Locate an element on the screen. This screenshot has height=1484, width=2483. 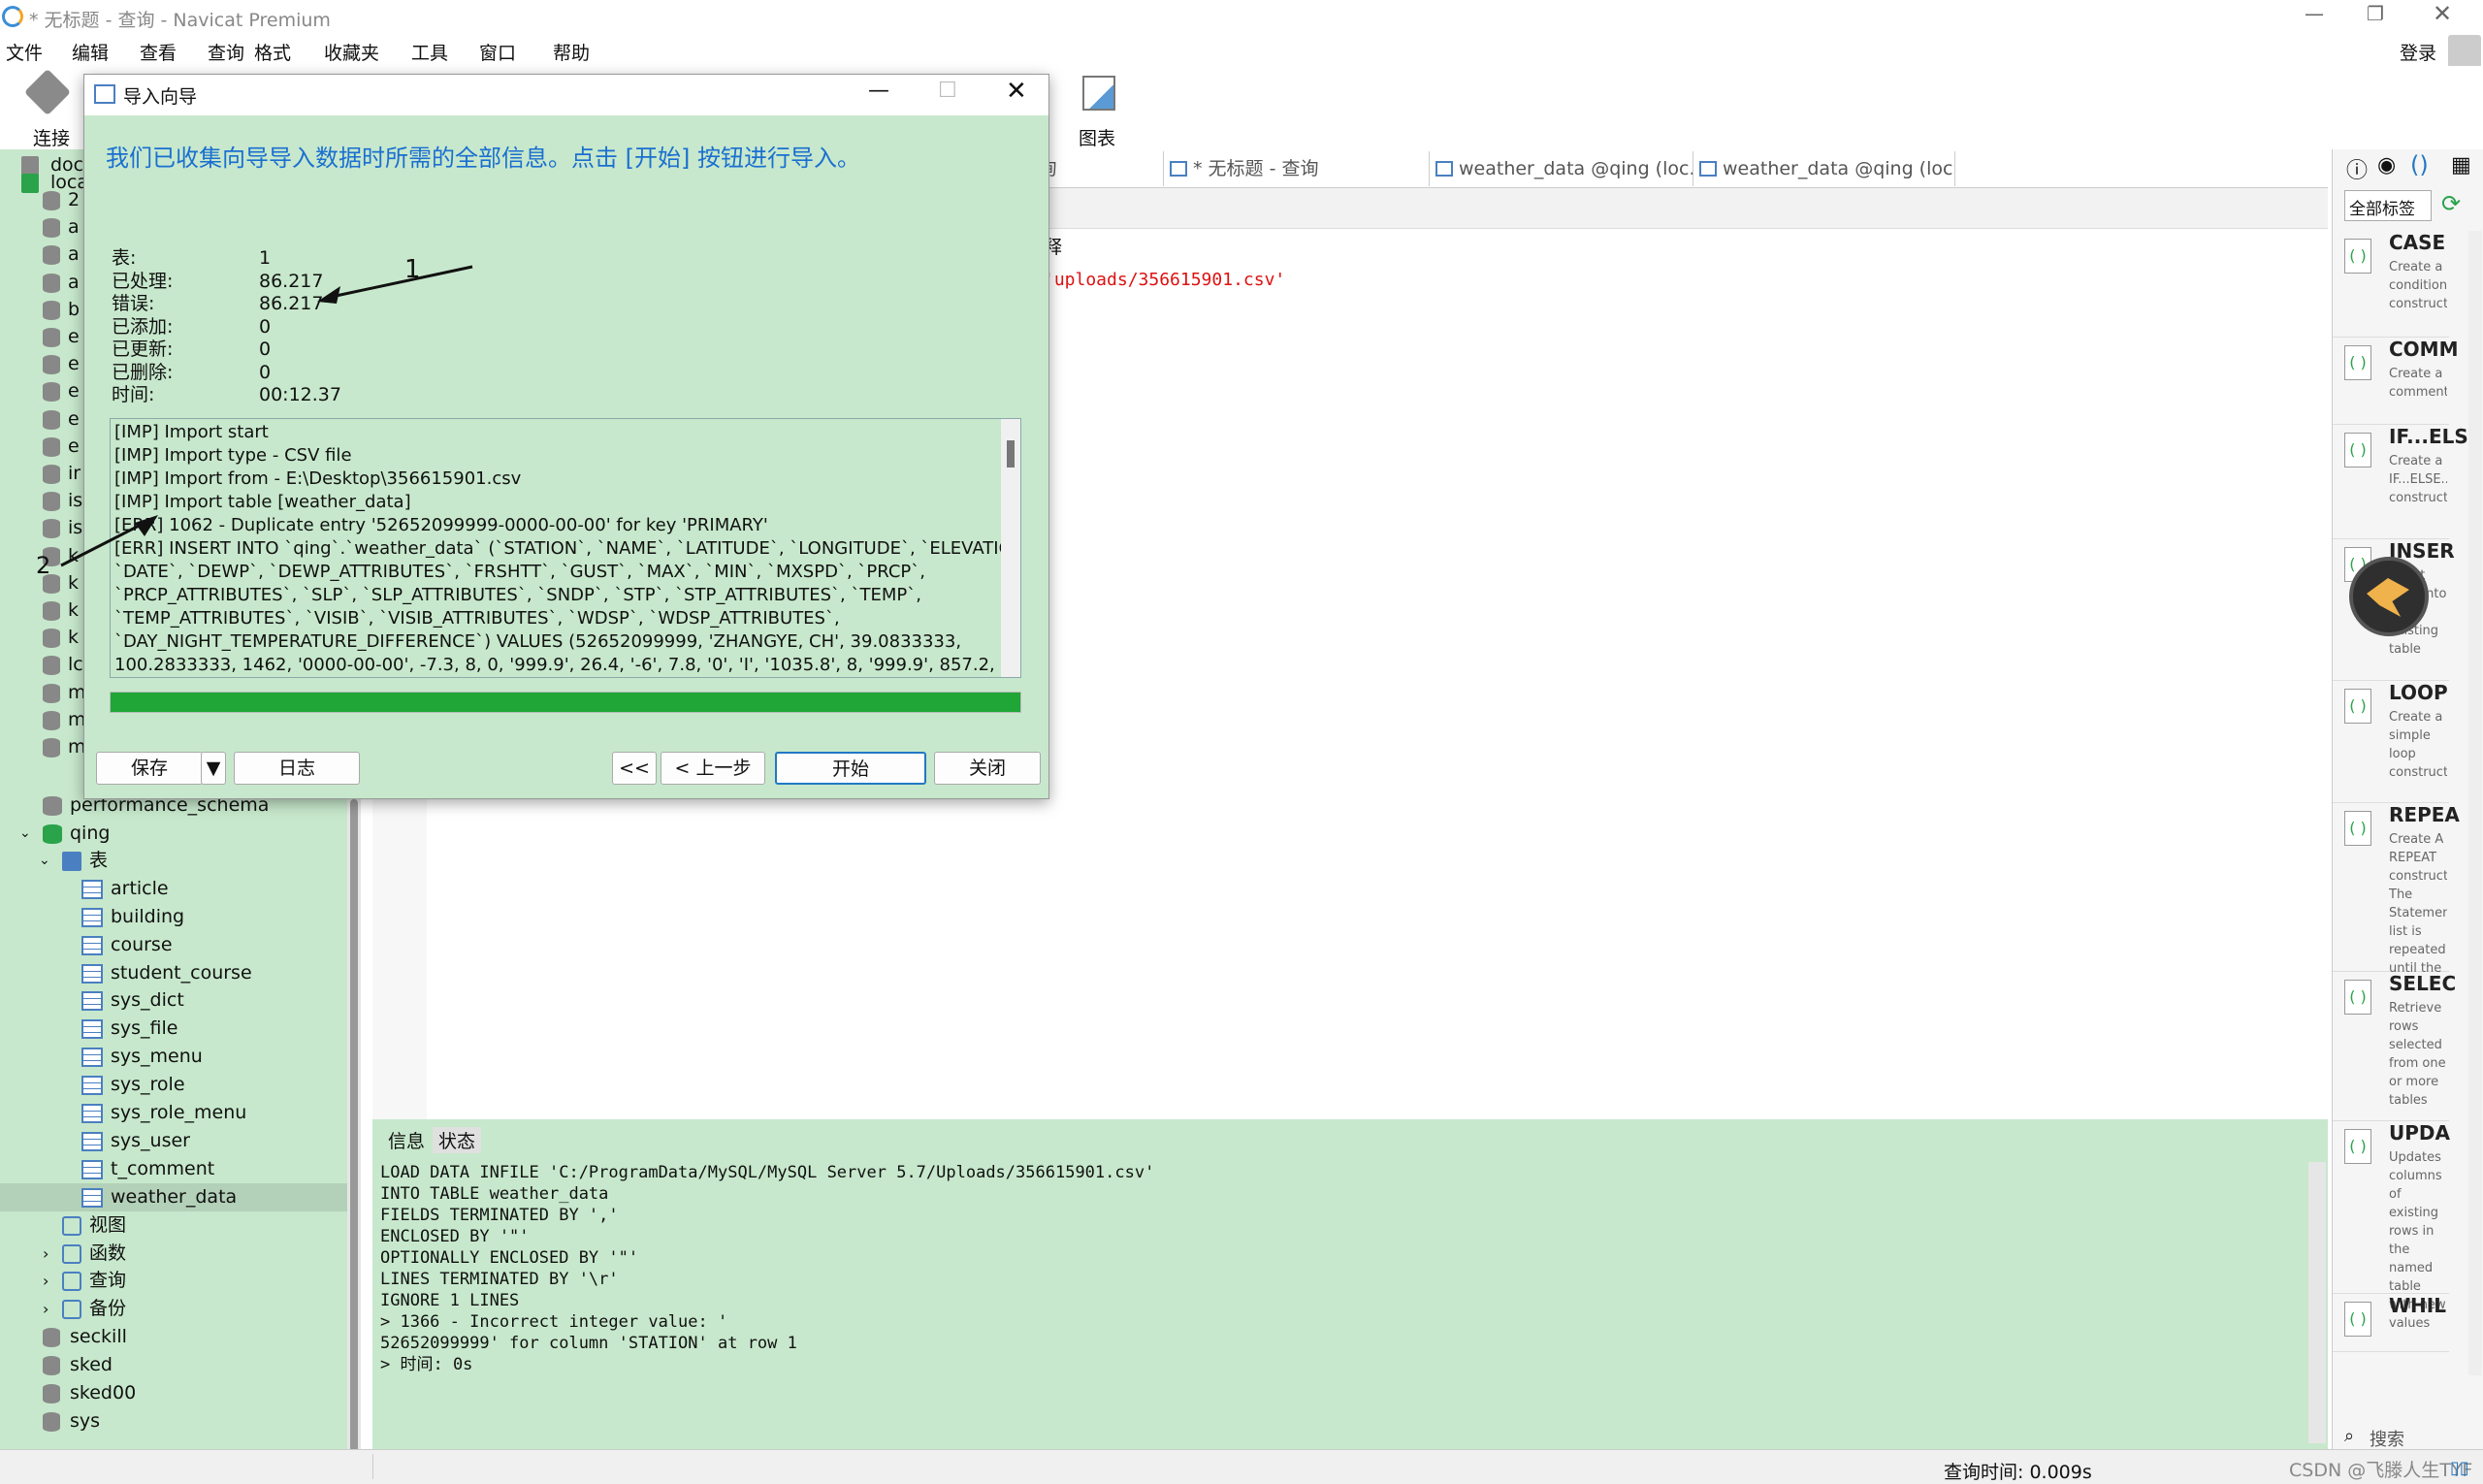
save-button: 保存 is located at coordinates (149, 768).